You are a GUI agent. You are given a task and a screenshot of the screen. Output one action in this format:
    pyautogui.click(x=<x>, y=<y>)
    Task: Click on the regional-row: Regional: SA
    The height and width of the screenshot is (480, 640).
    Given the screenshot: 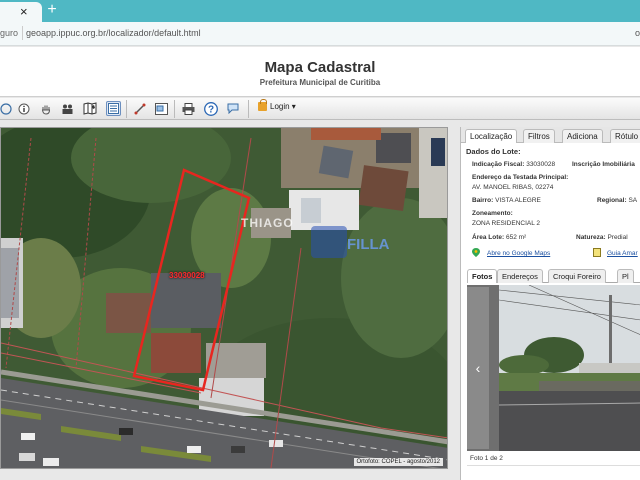 What is the action you would take?
    pyautogui.click(x=617, y=200)
    